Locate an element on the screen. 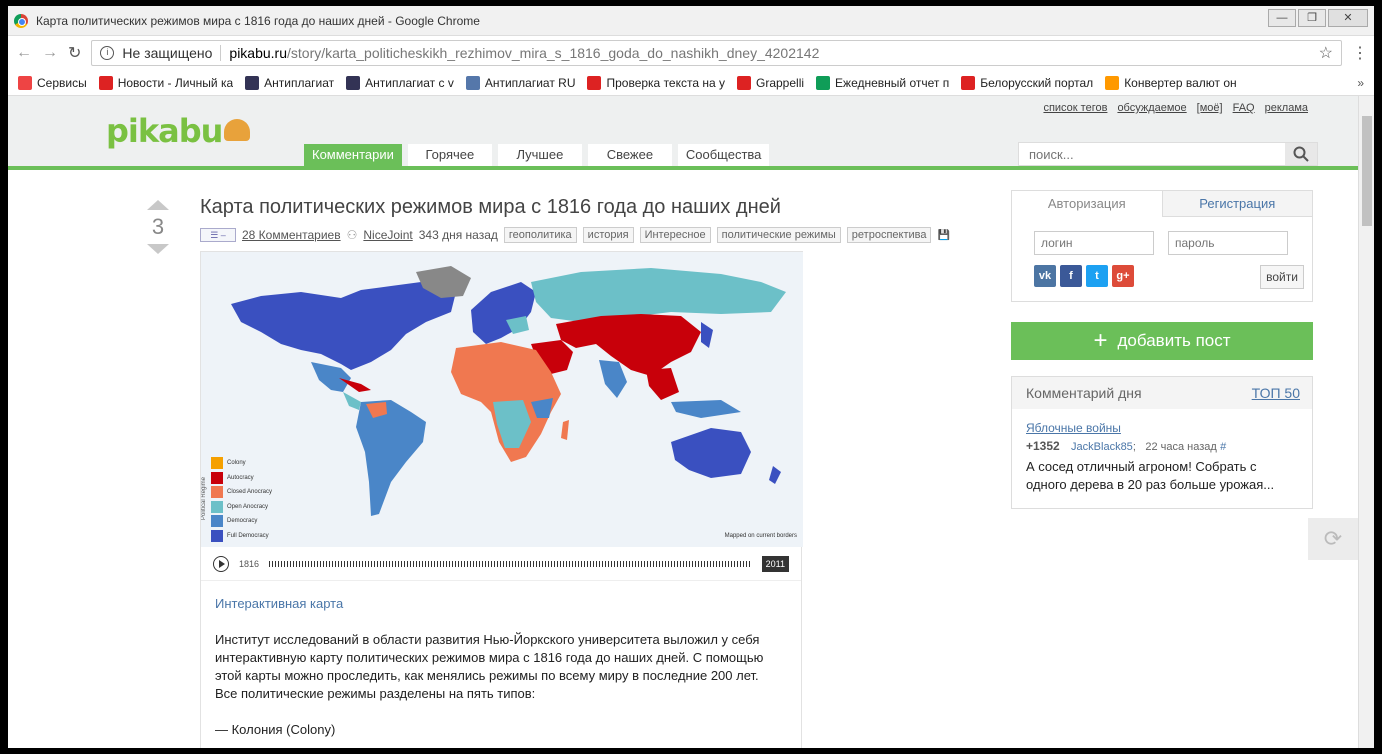 This screenshot has width=1382, height=754. india-shape is located at coordinates (613, 379).